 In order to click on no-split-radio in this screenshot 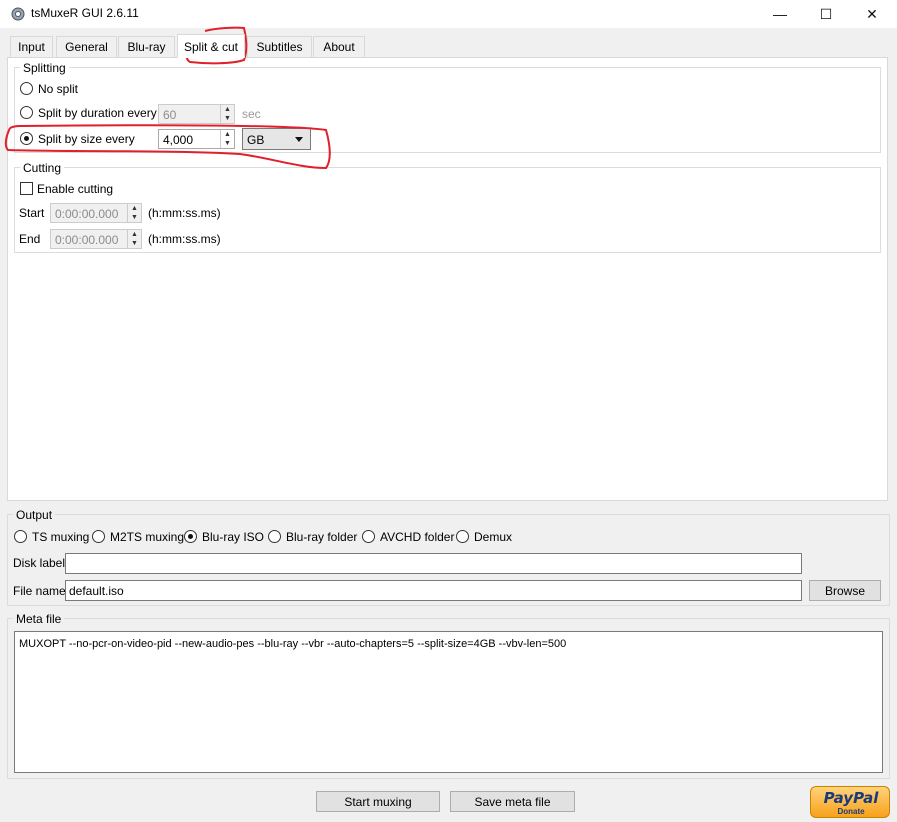, I will do `click(26, 88)`.